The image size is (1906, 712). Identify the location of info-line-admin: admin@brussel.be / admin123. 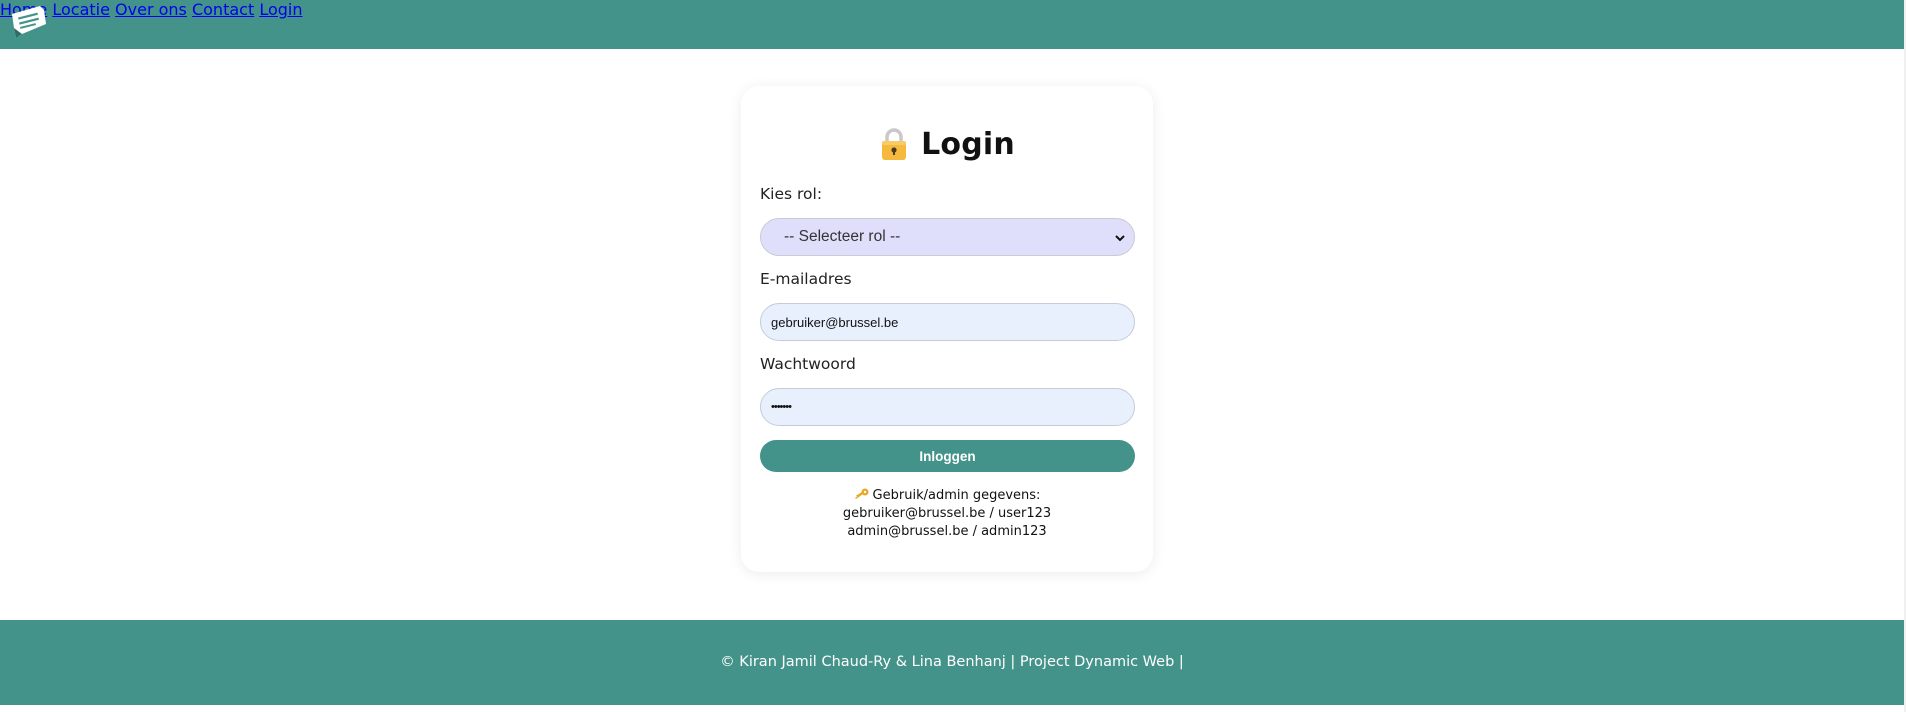
(947, 531).